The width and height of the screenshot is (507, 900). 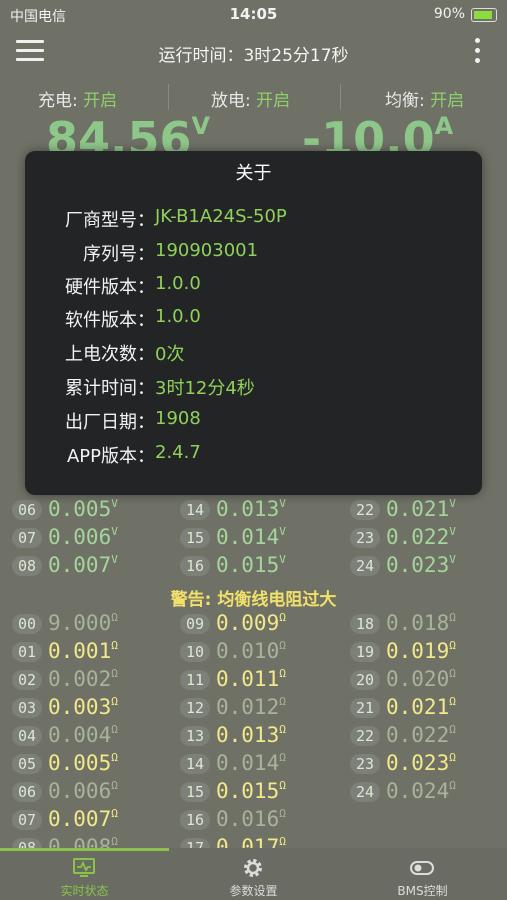 I want to click on about-key: 上电次数：, so click(x=110, y=354).